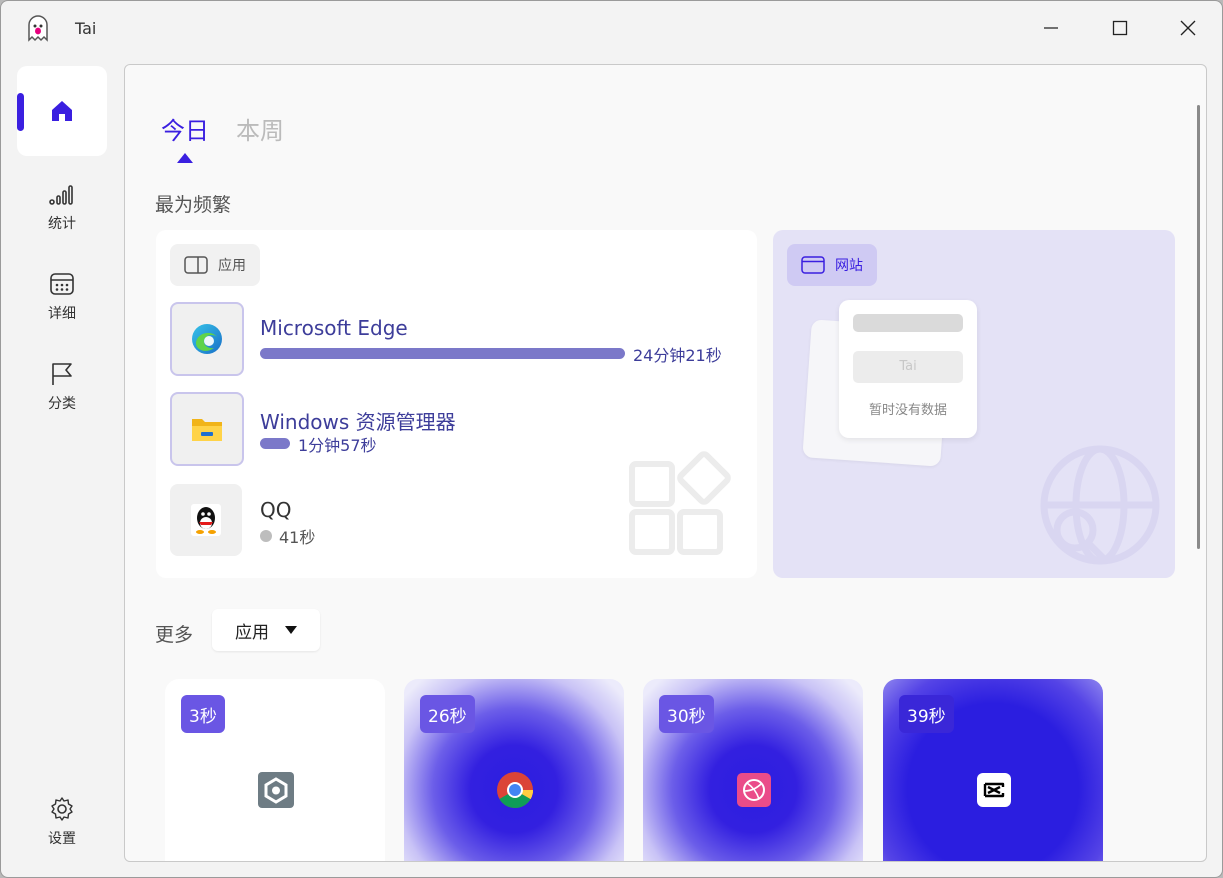 The width and height of the screenshot is (1223, 878). I want to click on placeholder-card-front: Tai 暂时没有数据, so click(908, 369).